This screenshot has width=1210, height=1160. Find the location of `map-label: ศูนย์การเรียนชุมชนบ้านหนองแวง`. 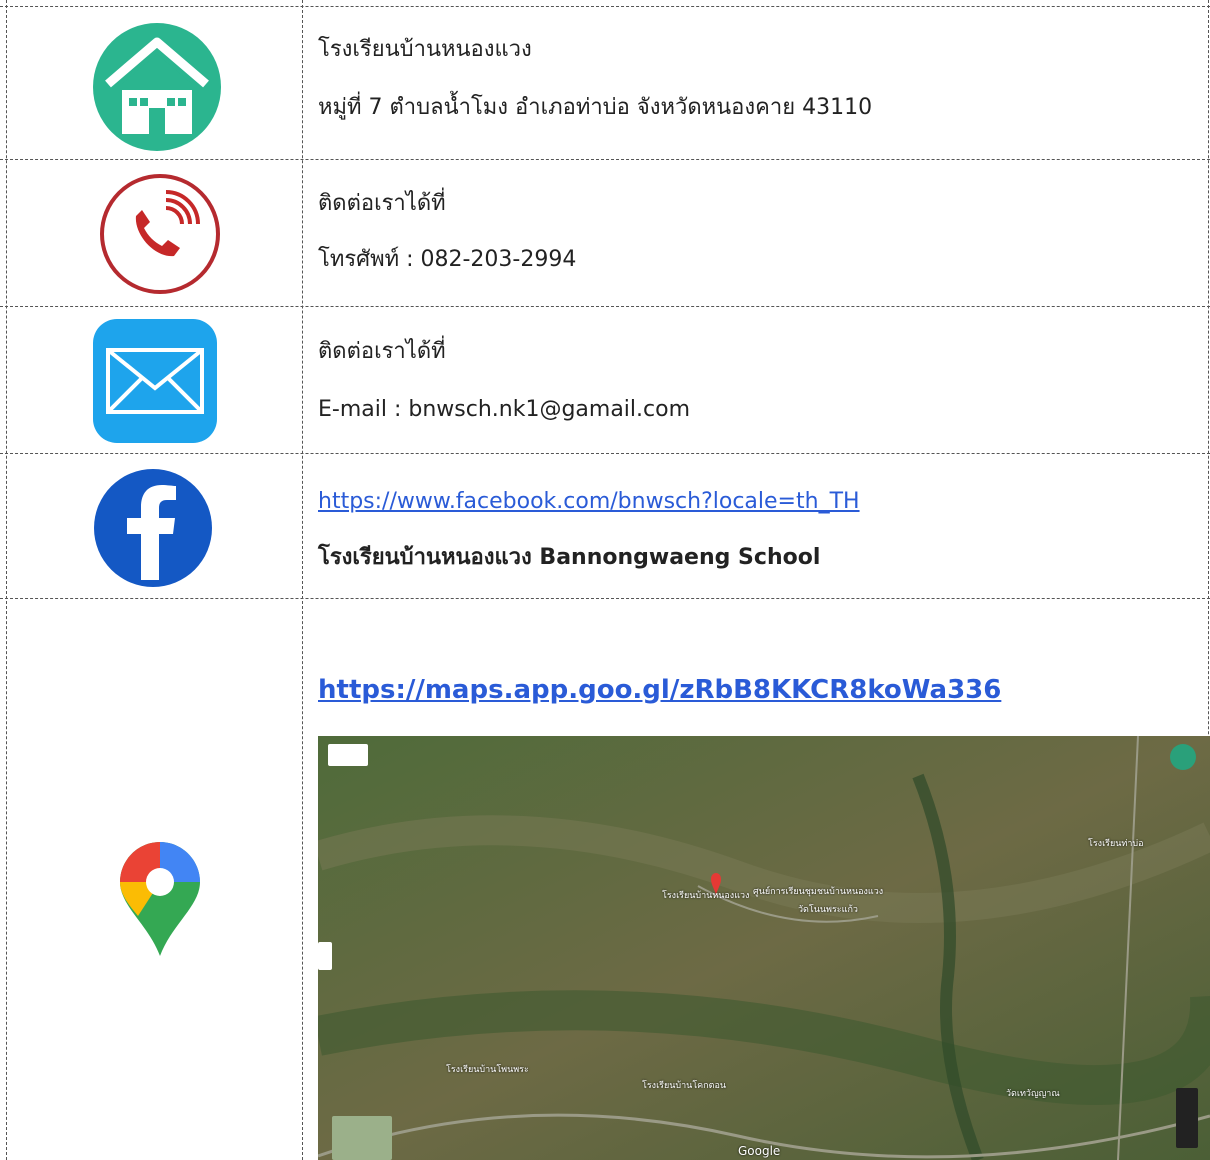

map-label: ศูนย์การเรียนชุมชนบ้านหนองแวง is located at coordinates (818, 892).